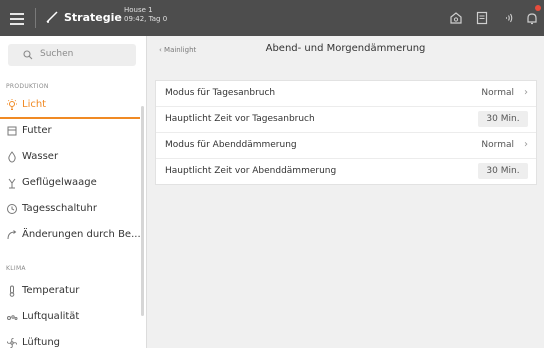 The height and width of the screenshot is (348, 544). What do you see at coordinates (12, 291) in the screenshot?
I see `thermometer-icon` at bounding box center [12, 291].